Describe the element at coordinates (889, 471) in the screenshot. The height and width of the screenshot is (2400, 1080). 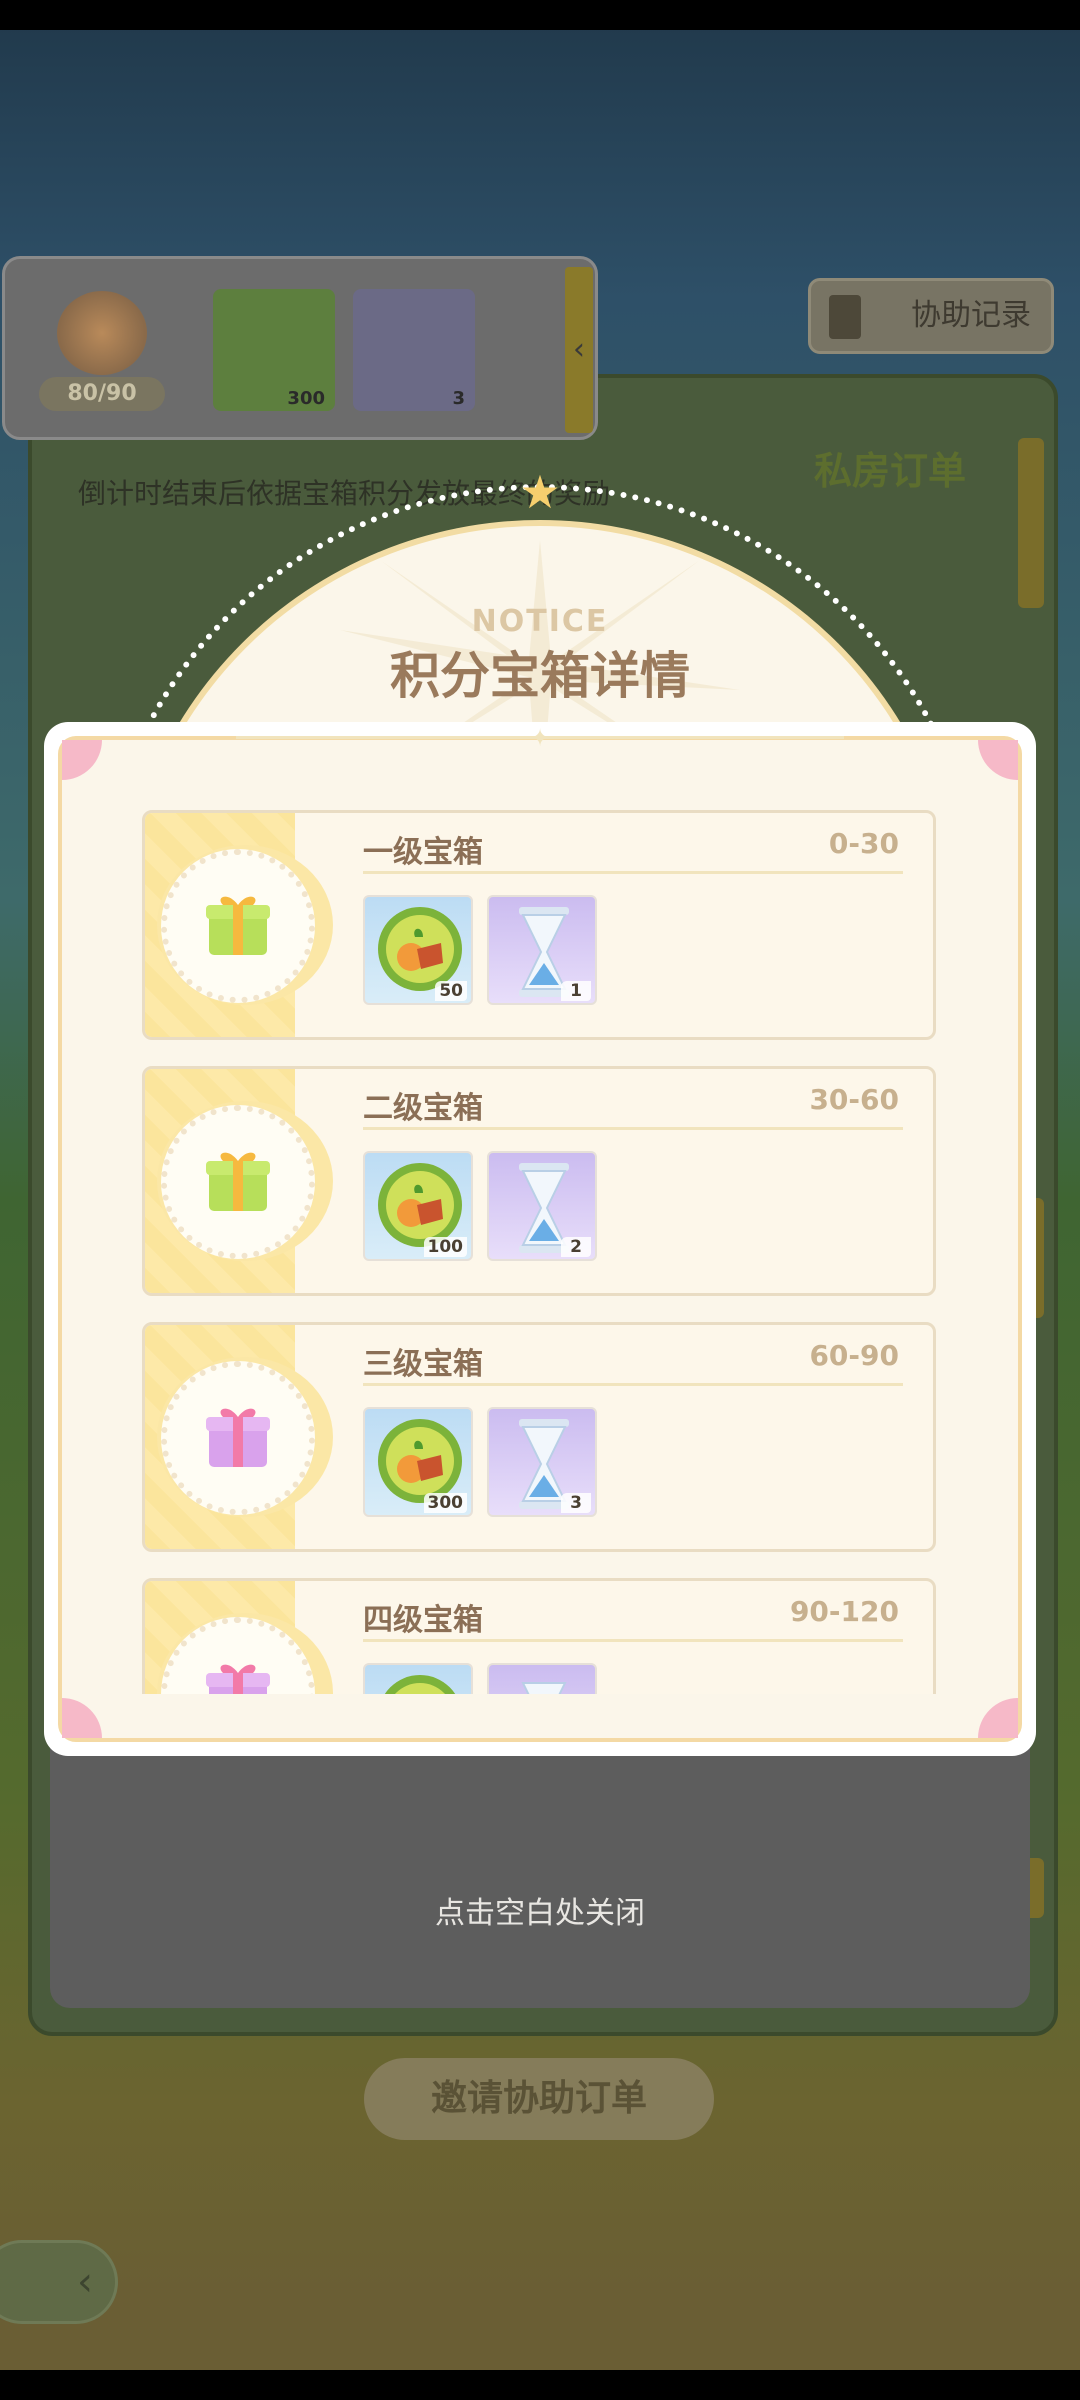
I see `private-order-label: 私房订单` at that location.